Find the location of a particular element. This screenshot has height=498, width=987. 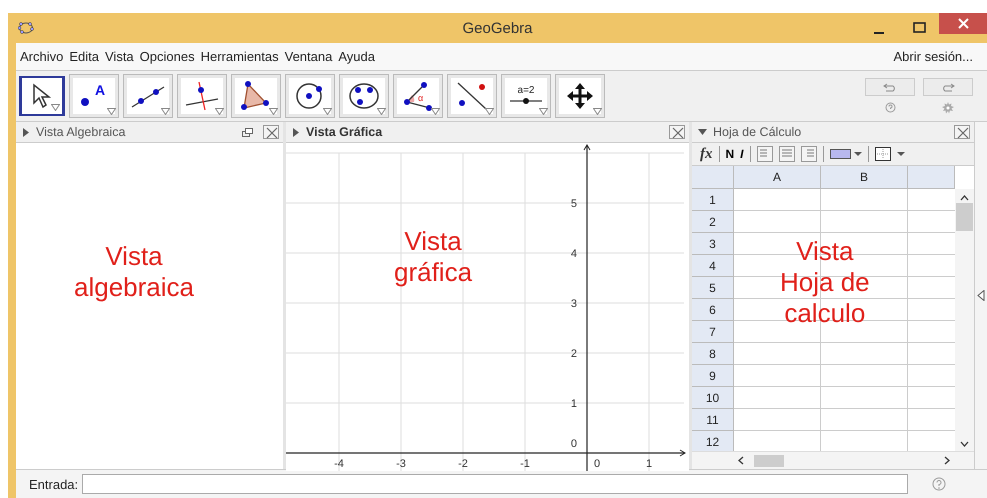

scroll-right-icon is located at coordinates (947, 460).